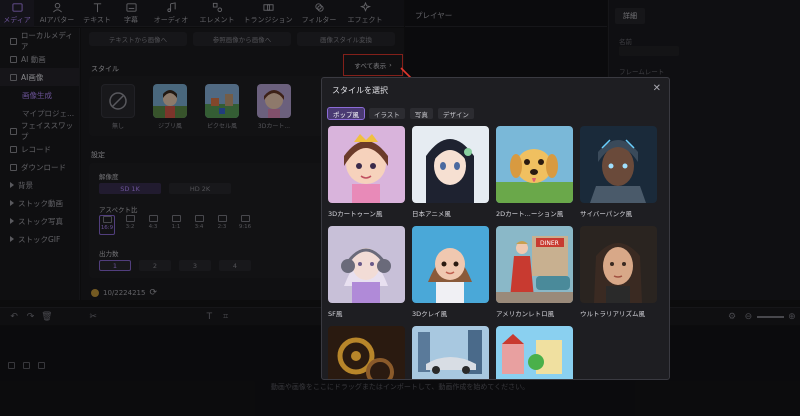 The height and width of the screenshot is (416, 800). I want to click on style-card-label: 3Dクレイ風, so click(430, 314).